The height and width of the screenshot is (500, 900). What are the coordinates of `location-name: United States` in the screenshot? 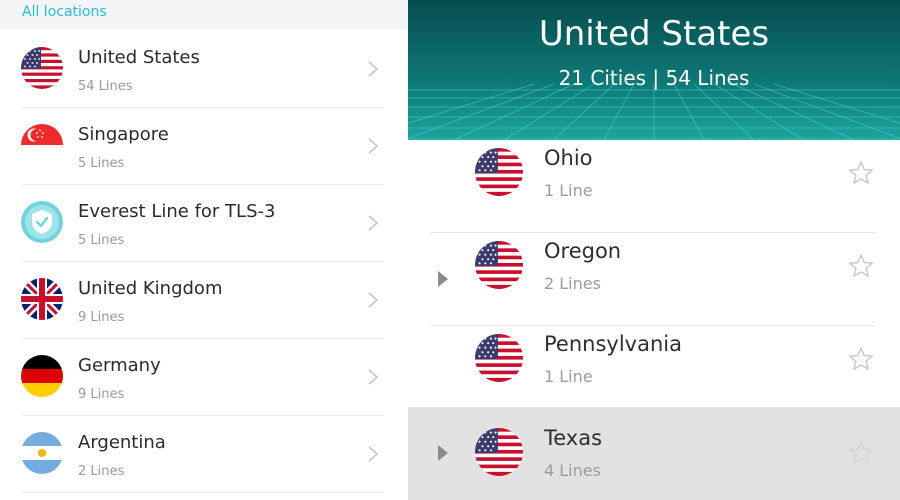 It's located at (139, 57).